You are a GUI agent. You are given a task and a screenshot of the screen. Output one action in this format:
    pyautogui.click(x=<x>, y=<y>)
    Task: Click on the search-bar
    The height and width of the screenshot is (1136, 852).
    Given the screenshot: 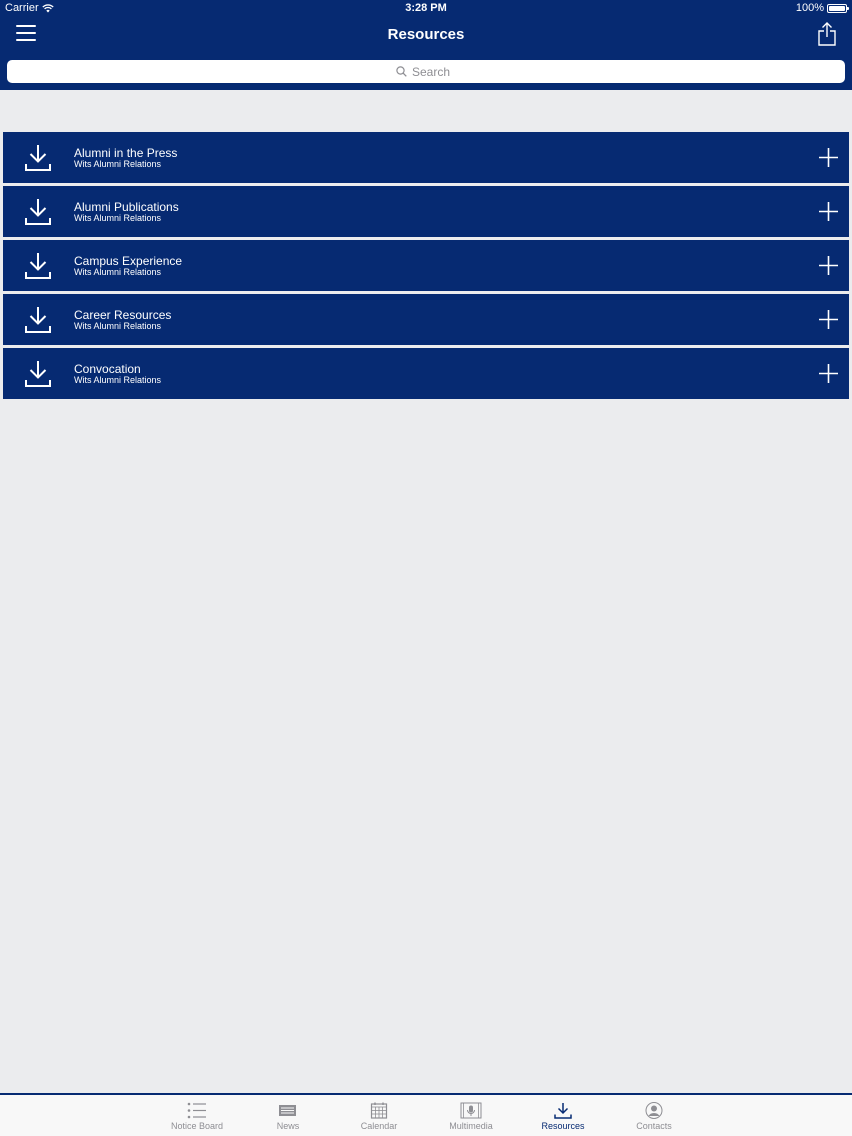 What is the action you would take?
    pyautogui.click(x=426, y=71)
    